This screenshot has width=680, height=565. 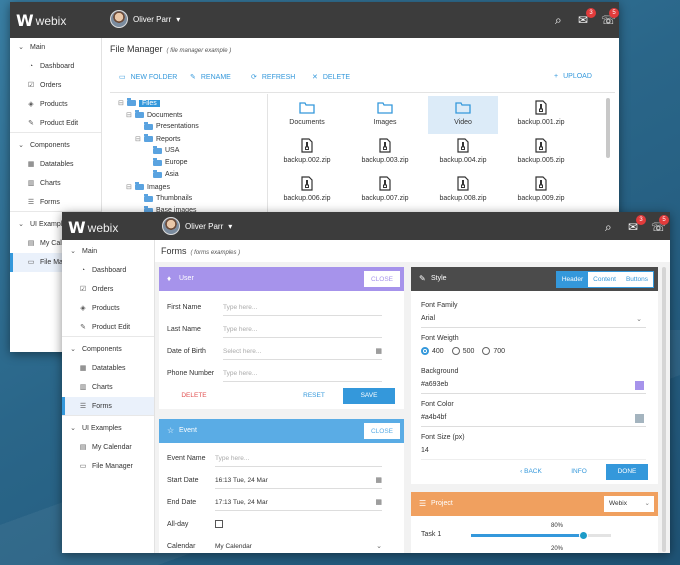 I want to click on background-colorpicker: #a693eb, so click(x=533, y=387).